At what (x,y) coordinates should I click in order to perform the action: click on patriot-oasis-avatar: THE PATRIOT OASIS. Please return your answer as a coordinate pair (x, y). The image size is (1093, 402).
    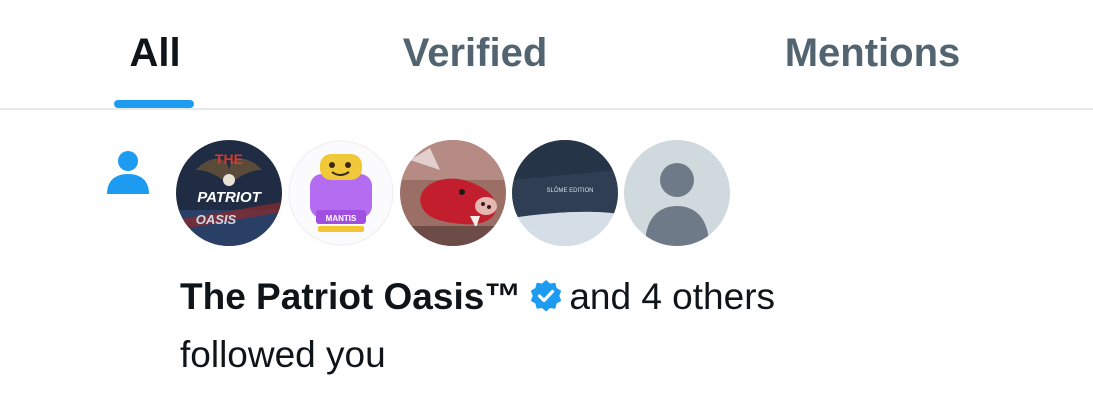
    Looking at the image, I should click on (229, 193).